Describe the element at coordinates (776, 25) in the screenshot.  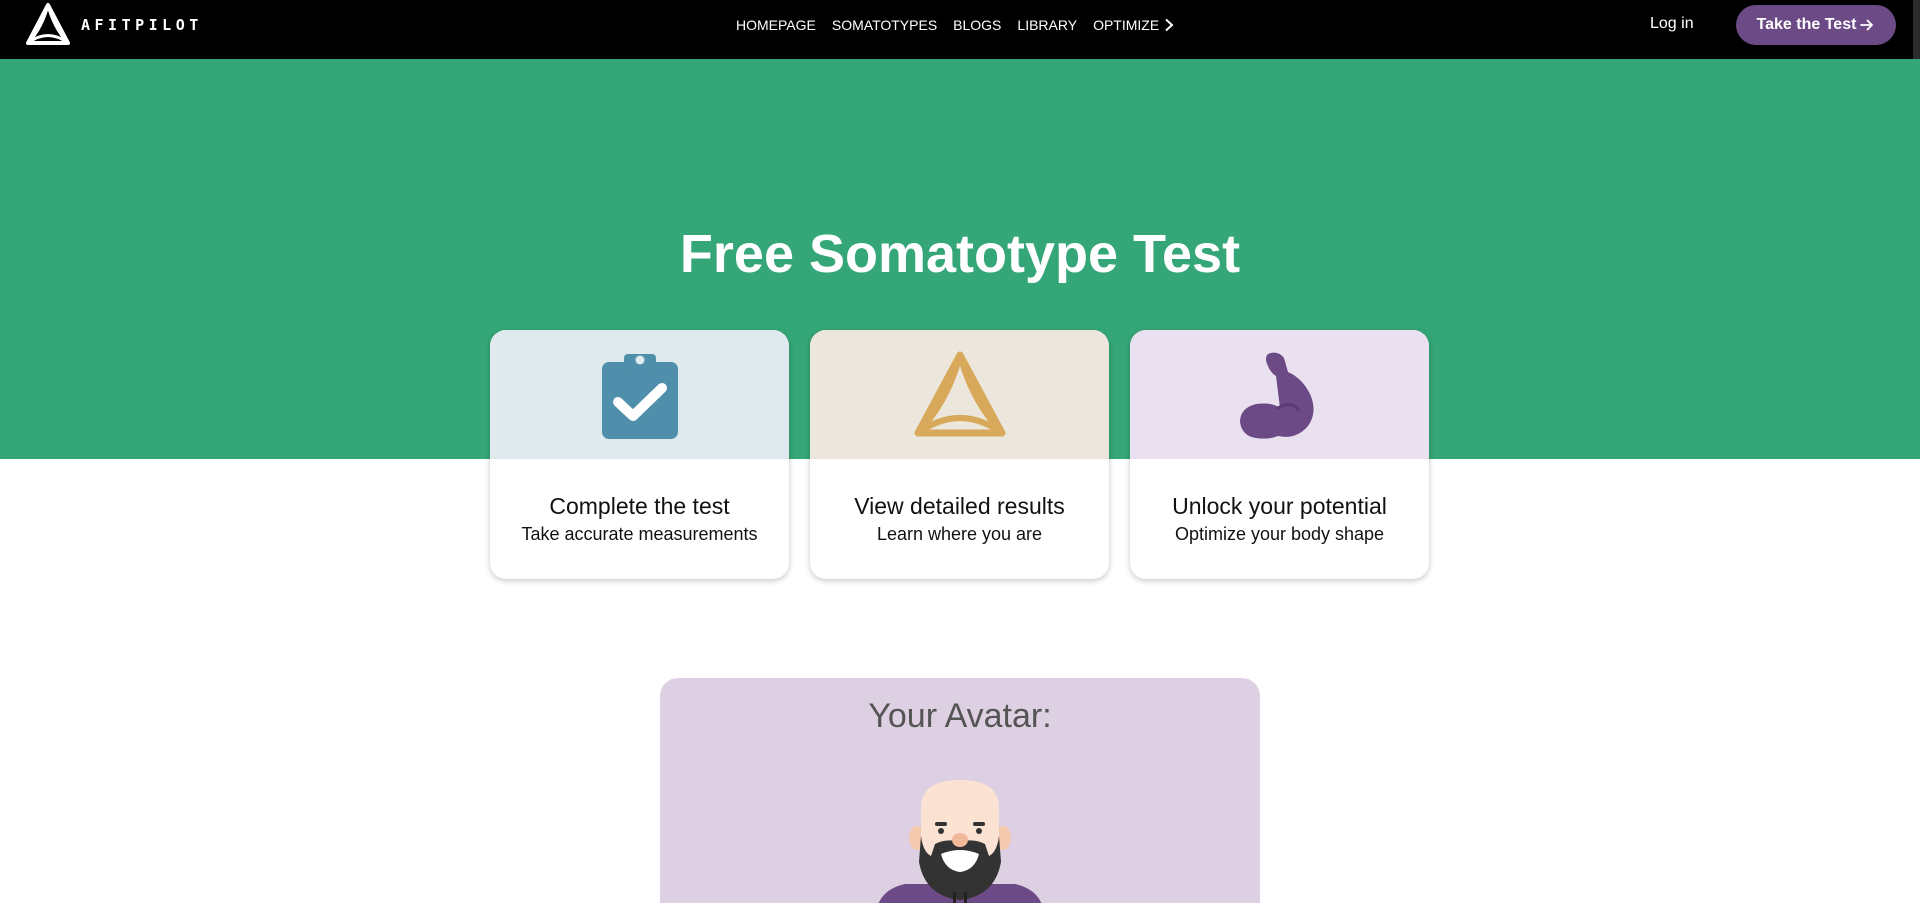
I see `nav-link-homepage: HOMEPAGE` at that location.